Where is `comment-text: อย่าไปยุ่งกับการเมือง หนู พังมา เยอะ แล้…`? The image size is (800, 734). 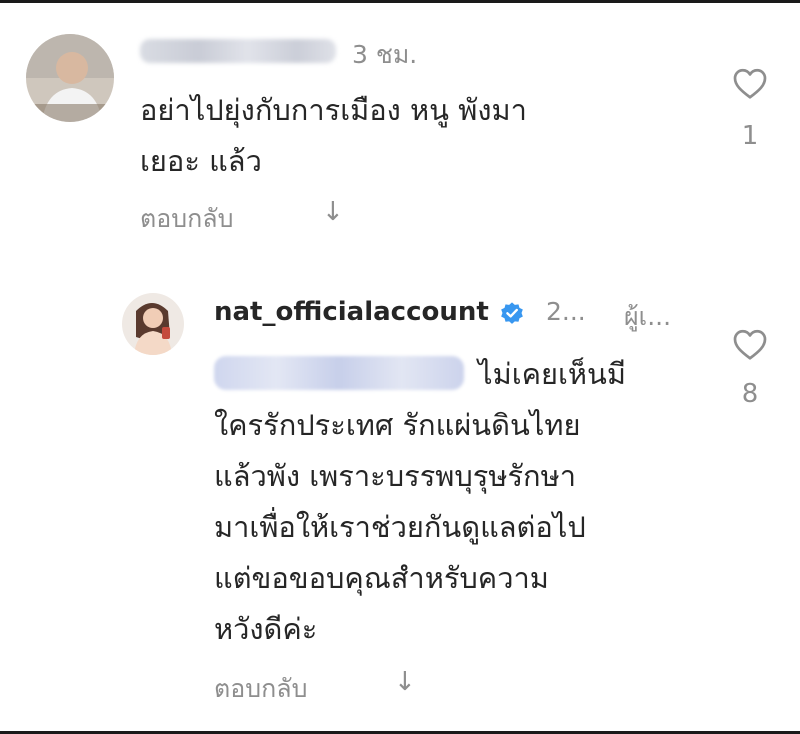
comment-text: อย่าไปยุ่งกับการเมือง หนู พังมา เยอะ แล้… is located at coordinates (333, 135).